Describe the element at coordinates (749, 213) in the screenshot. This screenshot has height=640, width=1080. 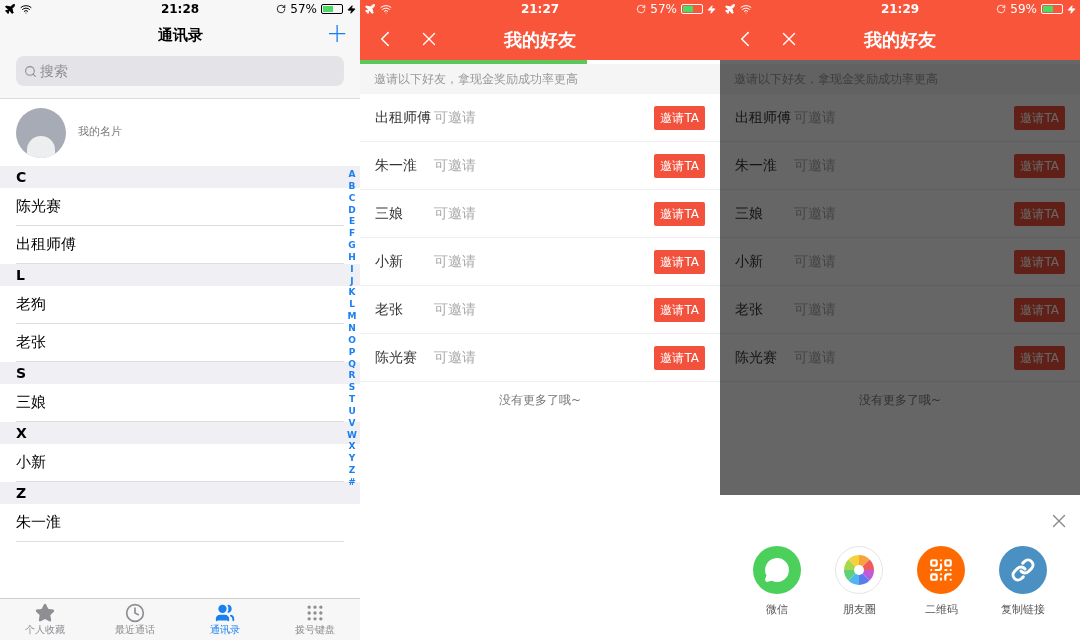
I see `friend-name: 三娘` at that location.